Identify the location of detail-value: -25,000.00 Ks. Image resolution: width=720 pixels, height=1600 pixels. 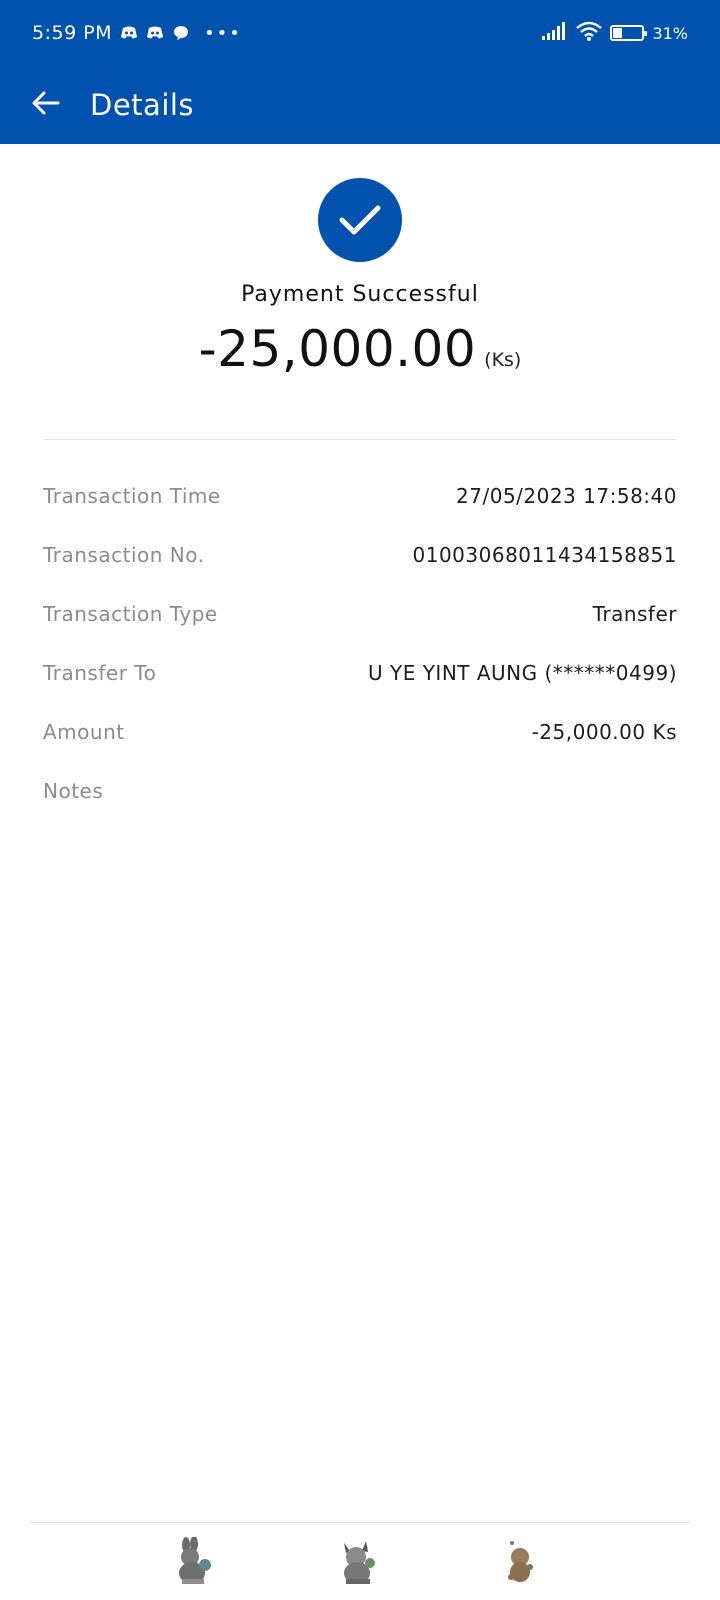
(604, 731).